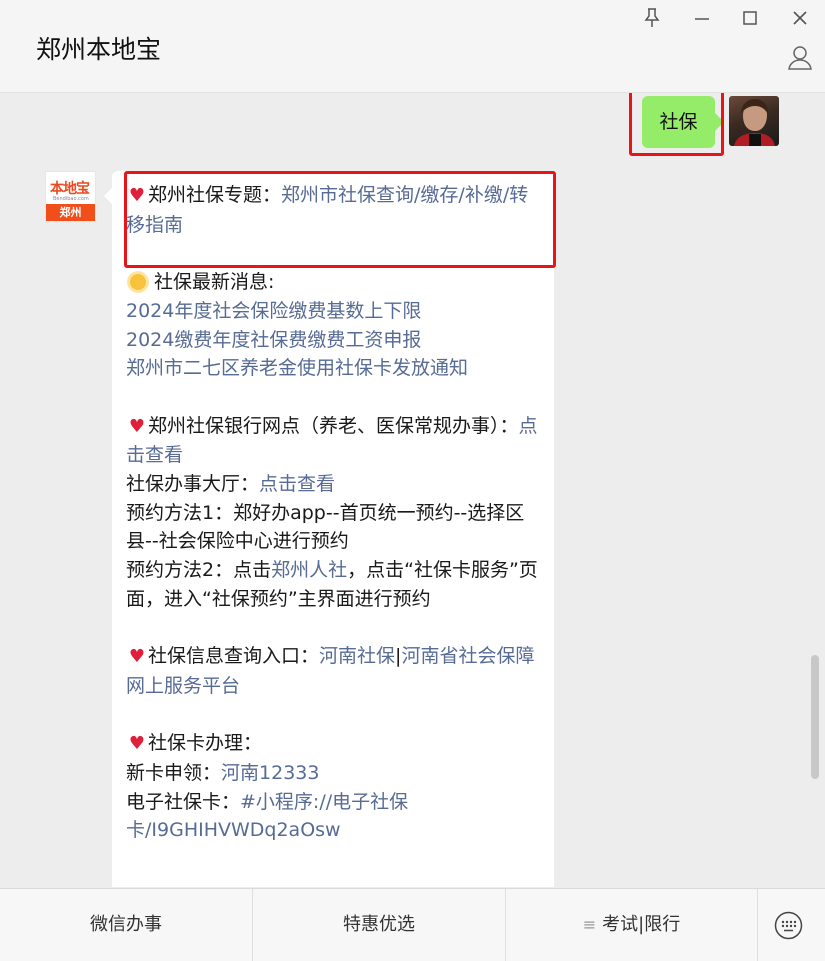 This screenshot has height=961, width=825. I want to click on method2-pre: 预约方法2：点击, so click(199, 570).